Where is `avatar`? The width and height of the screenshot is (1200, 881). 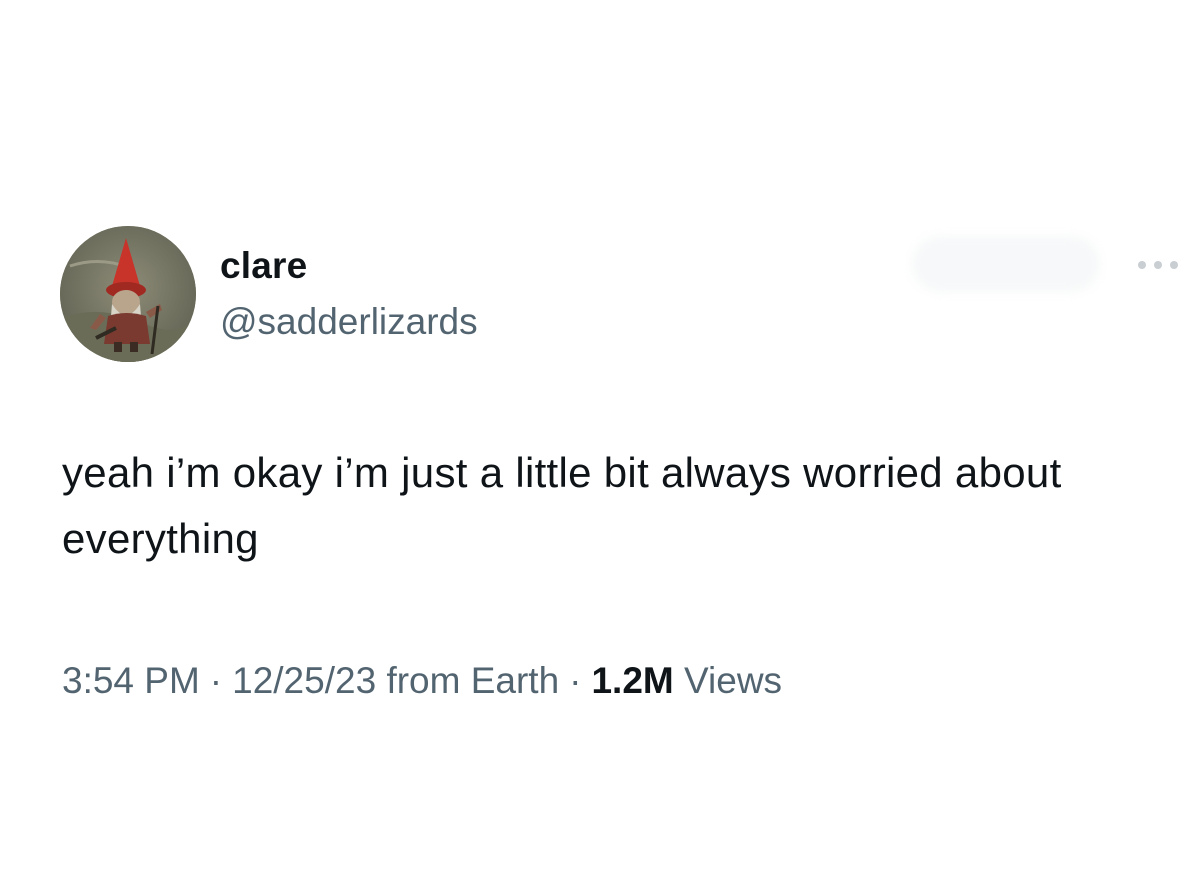
avatar is located at coordinates (128, 294).